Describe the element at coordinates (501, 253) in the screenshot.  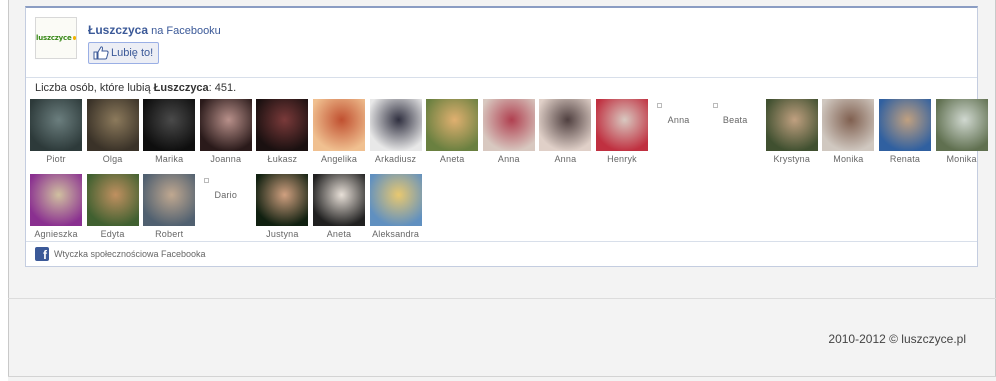
I see `like-box-footer: f Wtyczka społecznościowa Facebooka` at that location.